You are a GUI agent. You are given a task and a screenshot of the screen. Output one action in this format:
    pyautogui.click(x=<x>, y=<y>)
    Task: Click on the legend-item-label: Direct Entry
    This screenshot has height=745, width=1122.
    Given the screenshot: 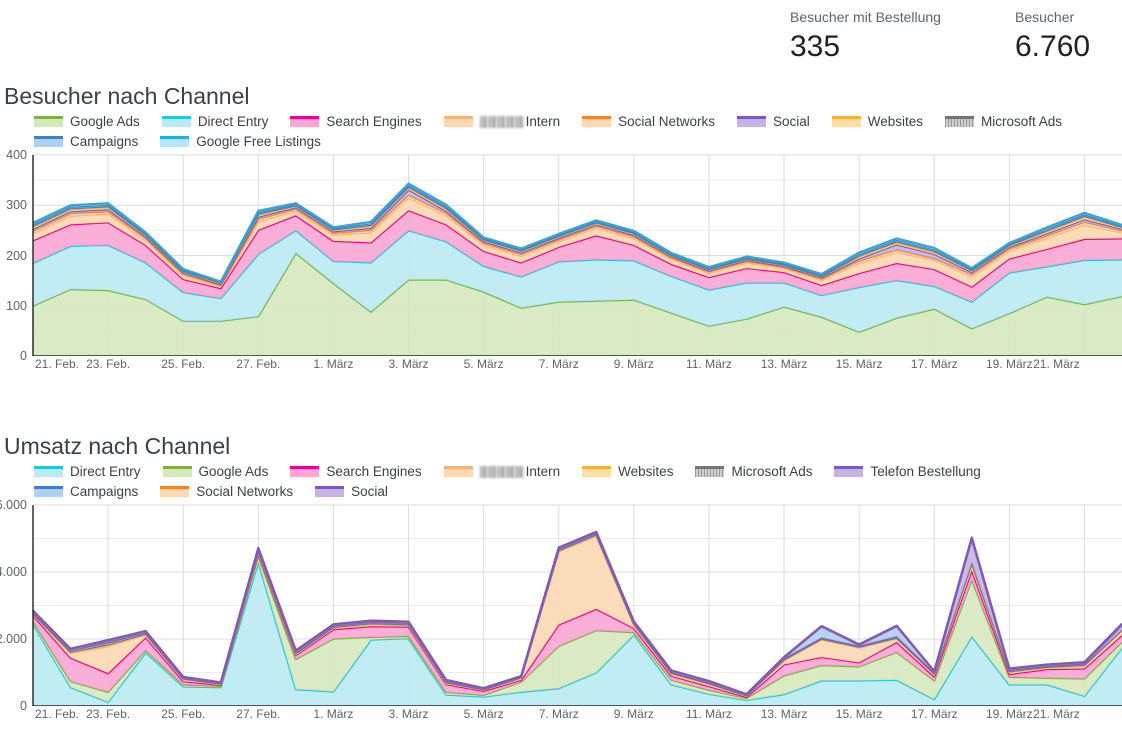 What is the action you would take?
    pyautogui.click(x=105, y=471)
    